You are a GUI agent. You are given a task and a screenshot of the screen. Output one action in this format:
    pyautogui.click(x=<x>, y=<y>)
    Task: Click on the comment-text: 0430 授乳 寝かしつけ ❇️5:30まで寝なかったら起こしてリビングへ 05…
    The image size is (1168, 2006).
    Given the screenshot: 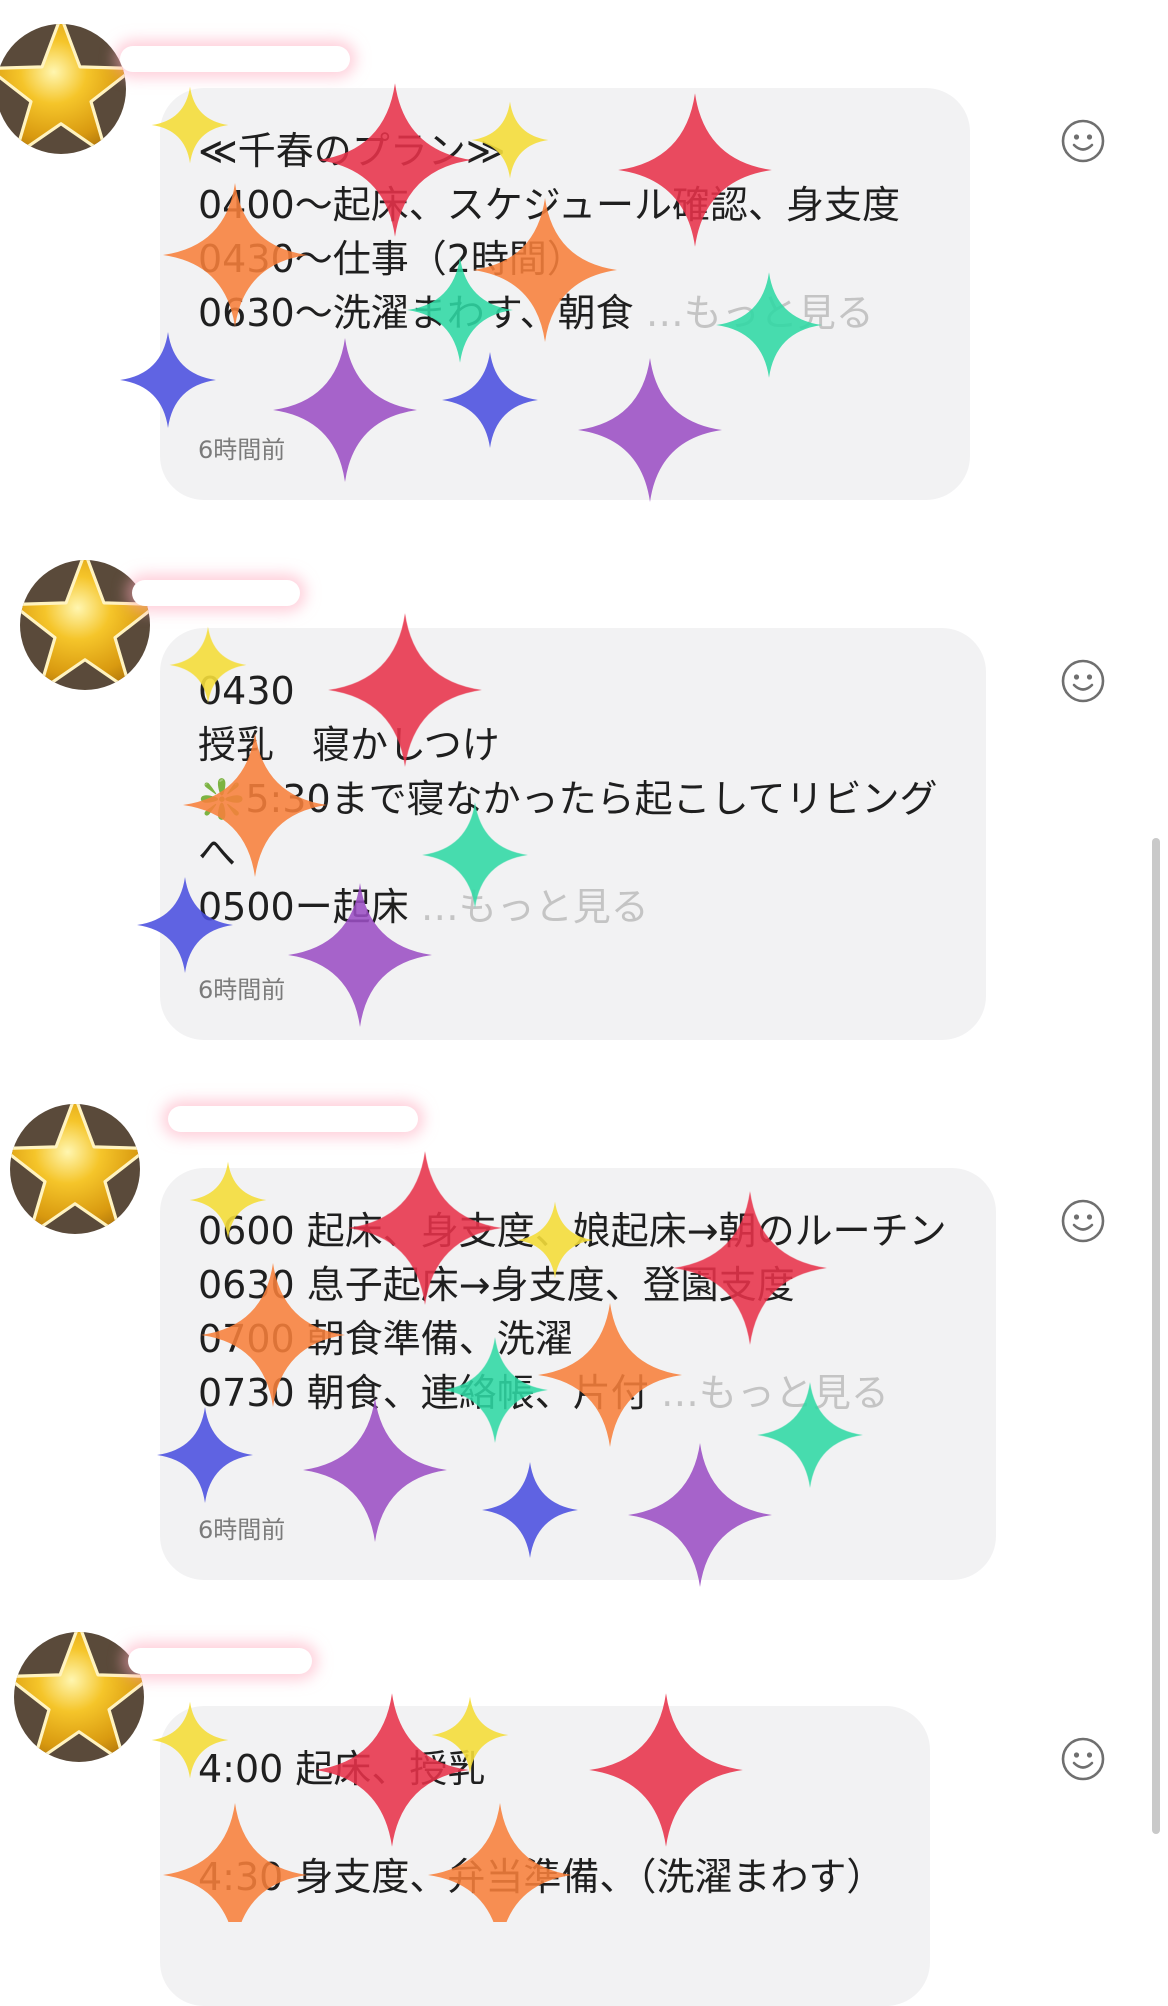 What is the action you would take?
    pyautogui.click(x=568, y=799)
    